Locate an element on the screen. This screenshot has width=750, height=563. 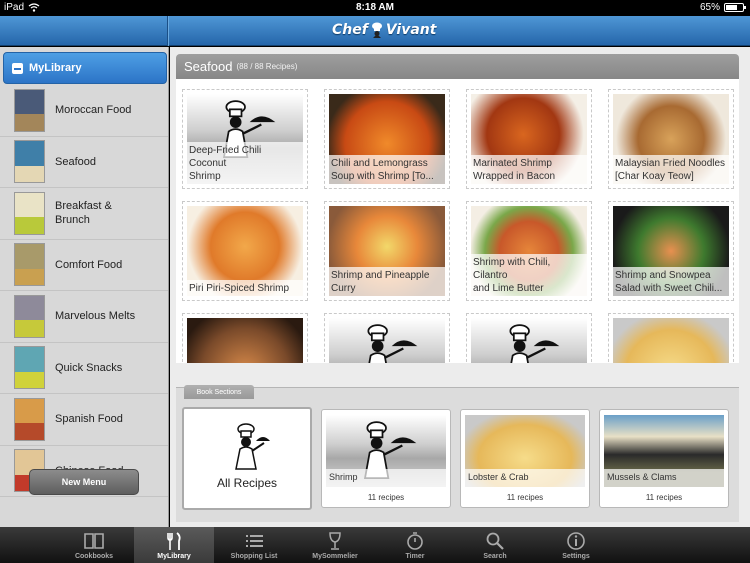
list-icon is located at coordinates (254, 541).